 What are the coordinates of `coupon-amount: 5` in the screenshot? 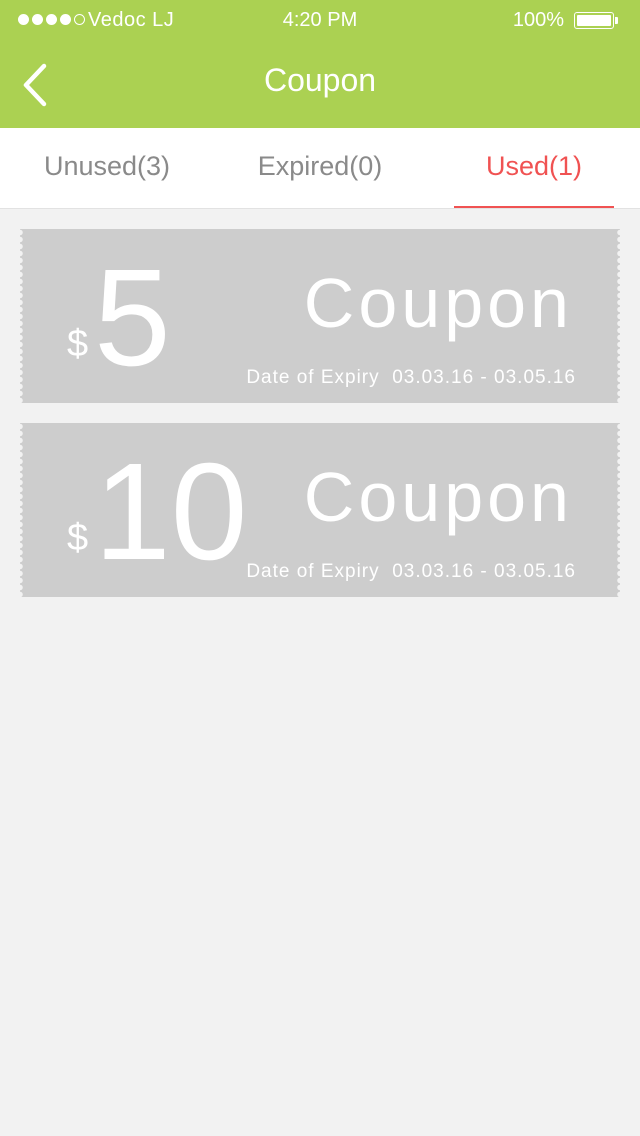 It's located at (132, 318).